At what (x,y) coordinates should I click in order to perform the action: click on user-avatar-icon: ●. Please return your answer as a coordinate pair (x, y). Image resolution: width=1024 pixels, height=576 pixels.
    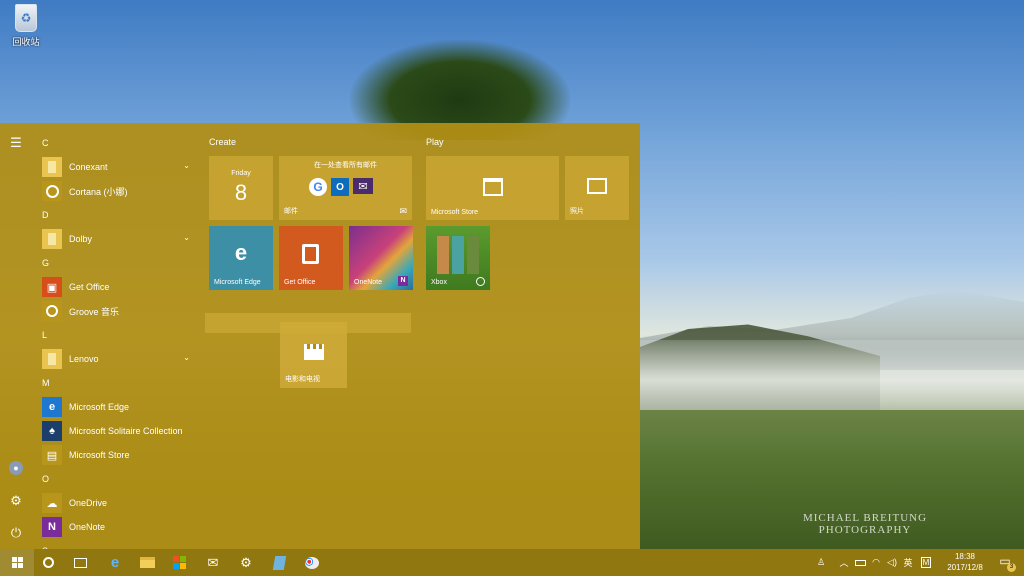
    Looking at the image, I should click on (16, 468).